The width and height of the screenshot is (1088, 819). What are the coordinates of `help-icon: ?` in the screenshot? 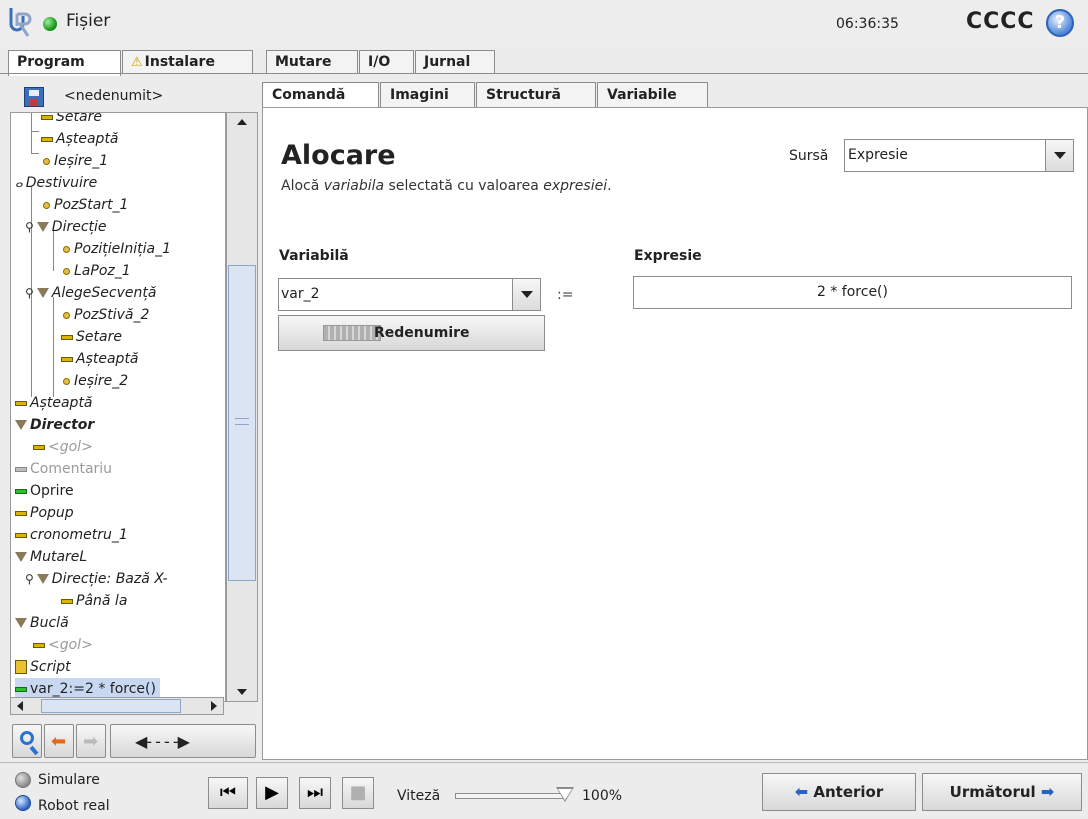 It's located at (1060, 23).